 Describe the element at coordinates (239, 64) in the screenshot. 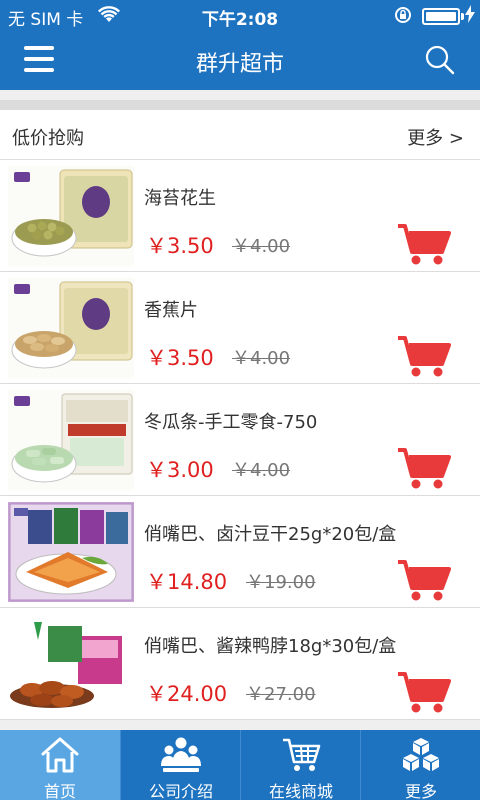

I see `page-title: 群升超市` at that location.